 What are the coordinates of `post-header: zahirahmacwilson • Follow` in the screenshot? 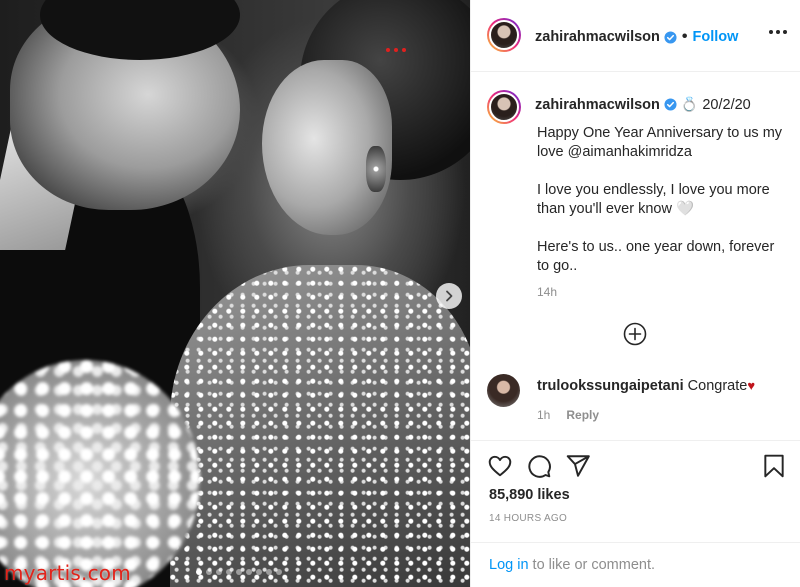 It's located at (635, 36).